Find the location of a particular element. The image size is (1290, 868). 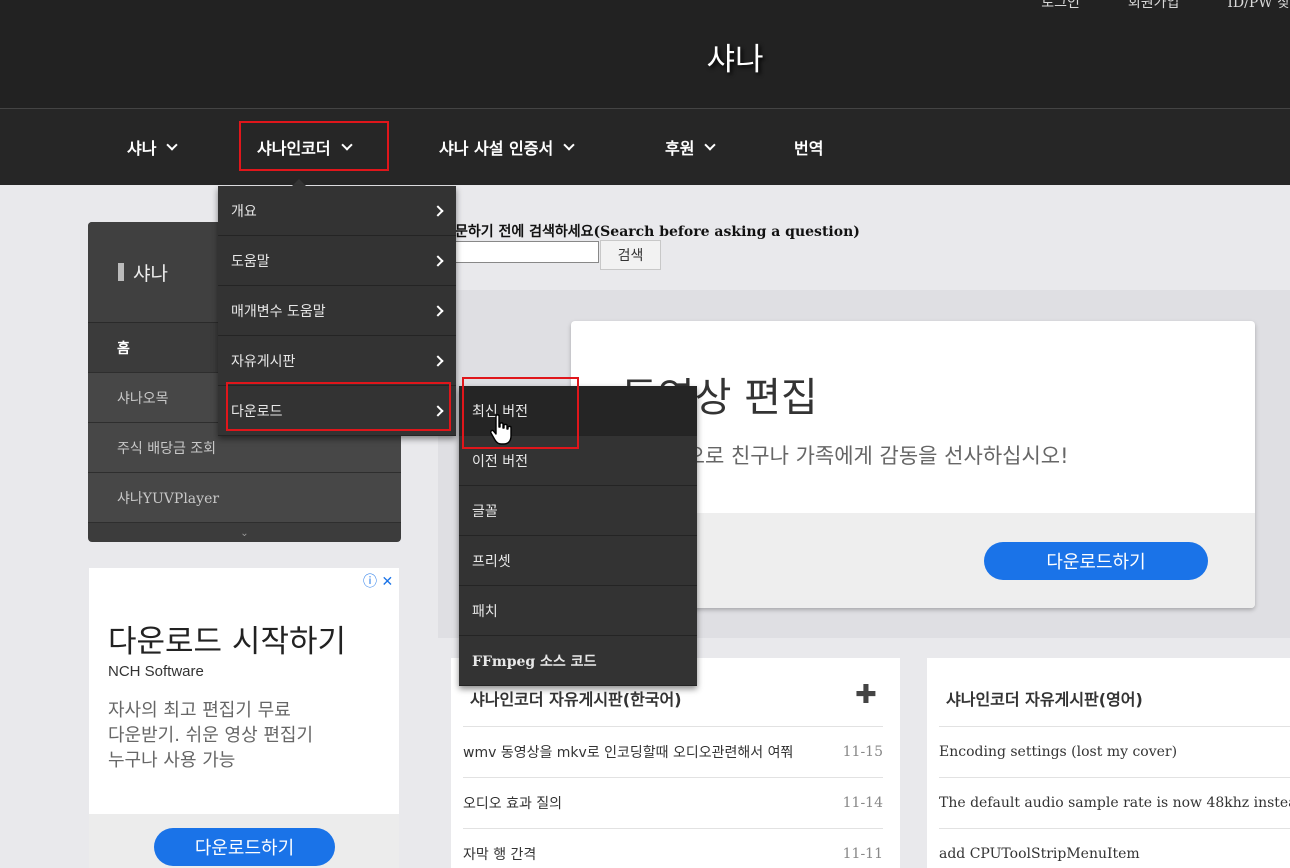

nav-item-private-cert: 샤나 사설 인증서 is located at coordinates (507, 147).